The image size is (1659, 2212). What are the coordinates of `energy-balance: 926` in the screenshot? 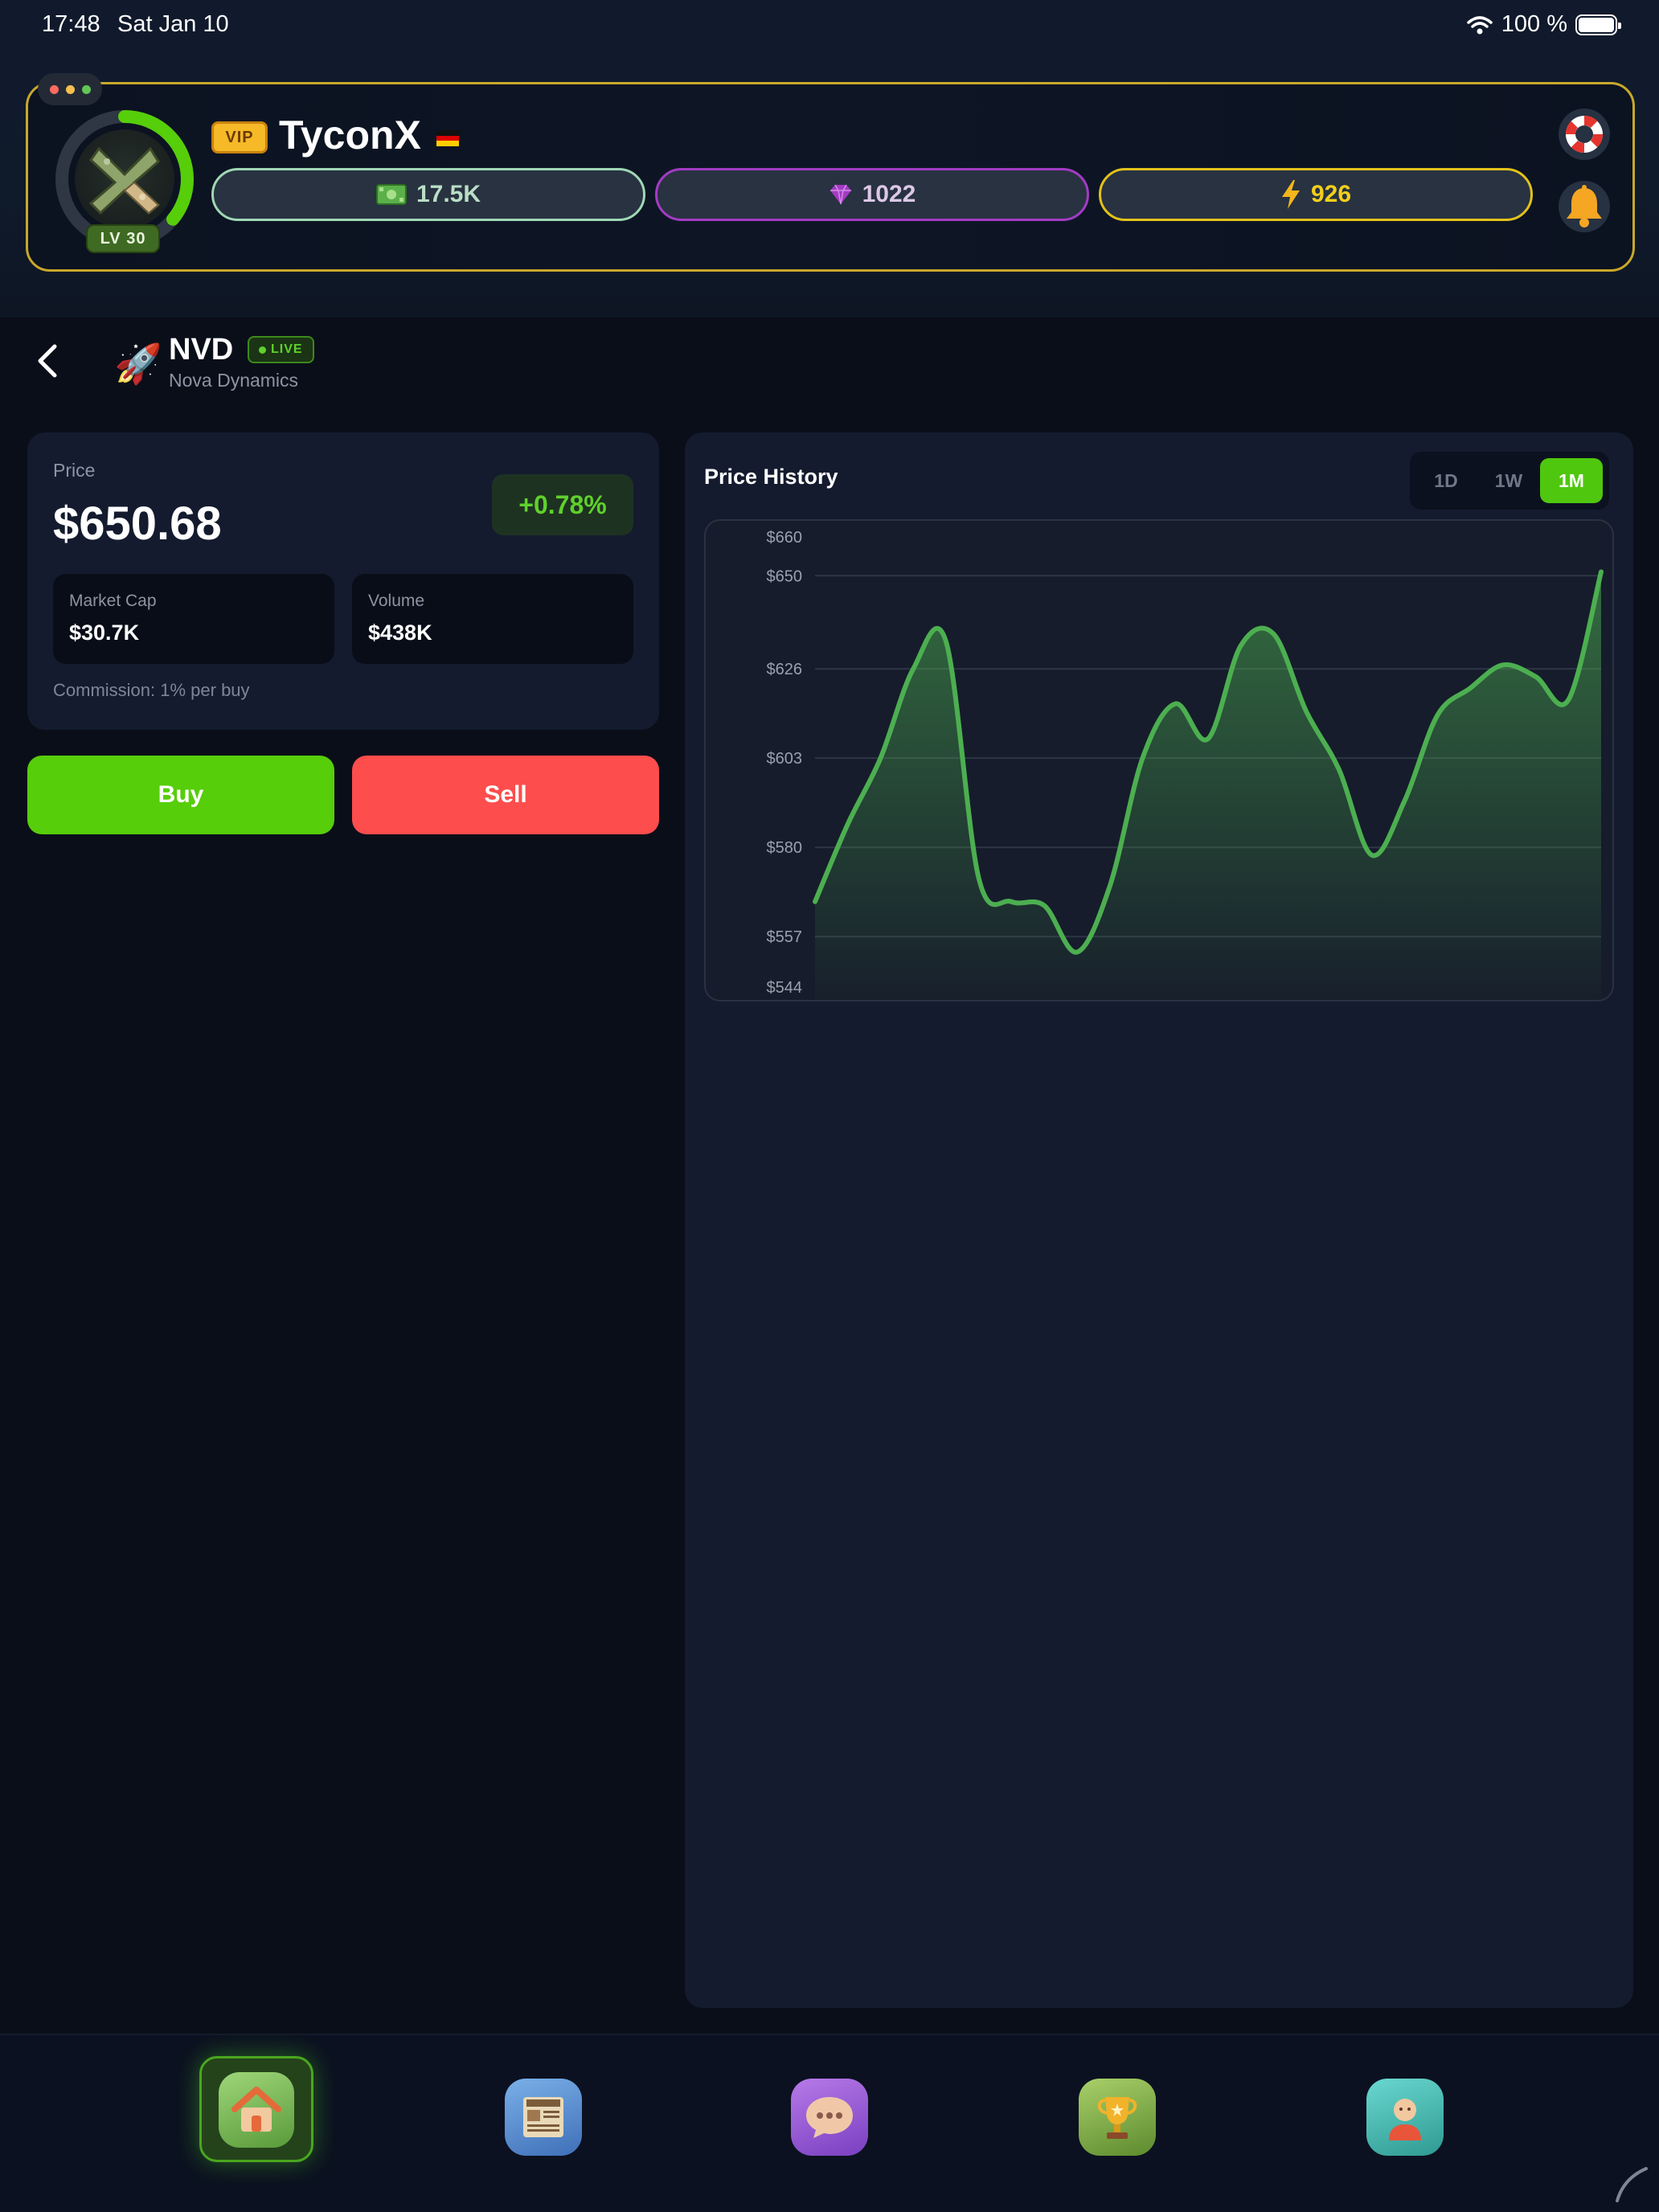 It's located at (1316, 194).